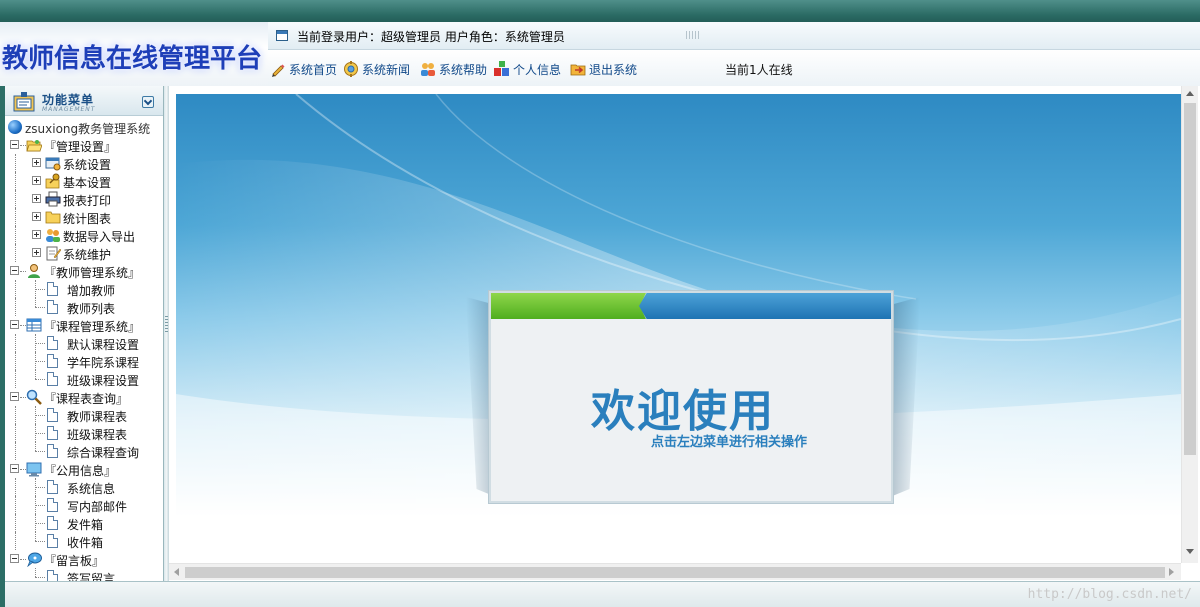 The width and height of the screenshot is (1200, 607). Describe the element at coordinates (87, 183) in the screenshot. I see `tree-item-label: 基本设置` at that location.